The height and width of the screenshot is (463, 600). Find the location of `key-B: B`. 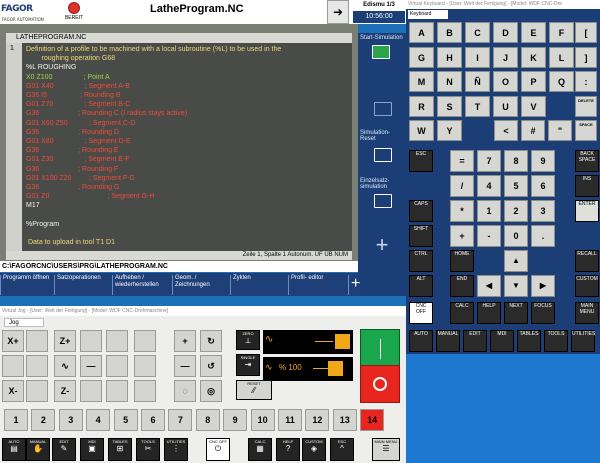

key-B: B is located at coordinates (449, 32).